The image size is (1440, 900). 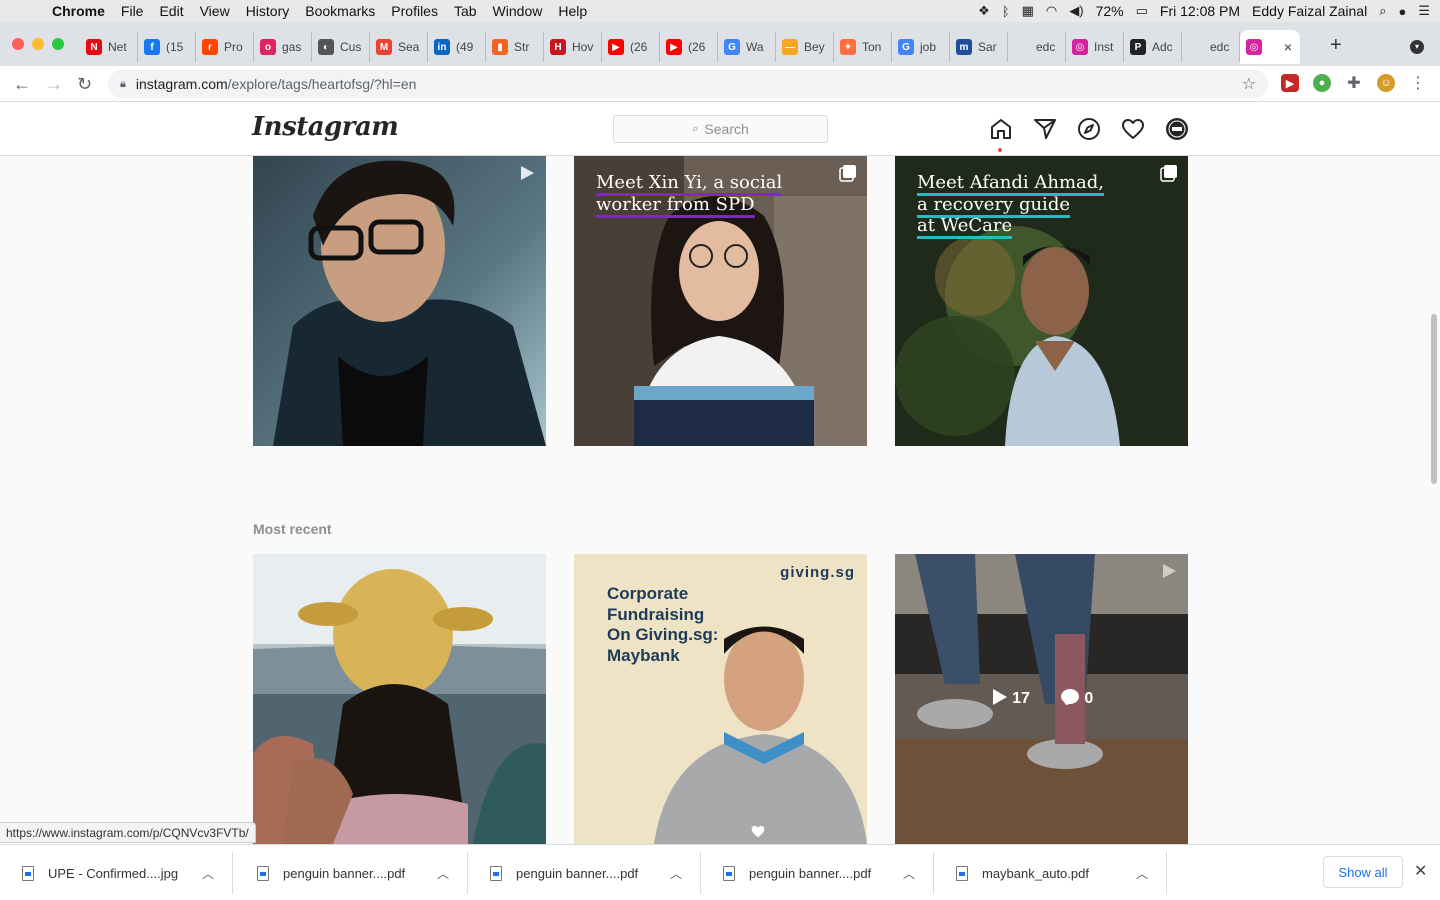 What do you see at coordinates (675, 205) in the screenshot?
I see `caption-line: worker from SPD` at bounding box center [675, 205].